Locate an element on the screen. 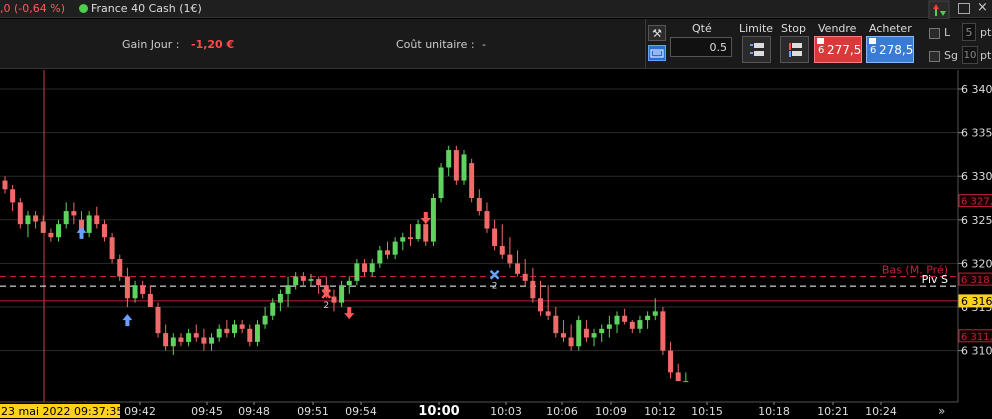  x-tick-label: 10:12 is located at coordinates (660, 411).